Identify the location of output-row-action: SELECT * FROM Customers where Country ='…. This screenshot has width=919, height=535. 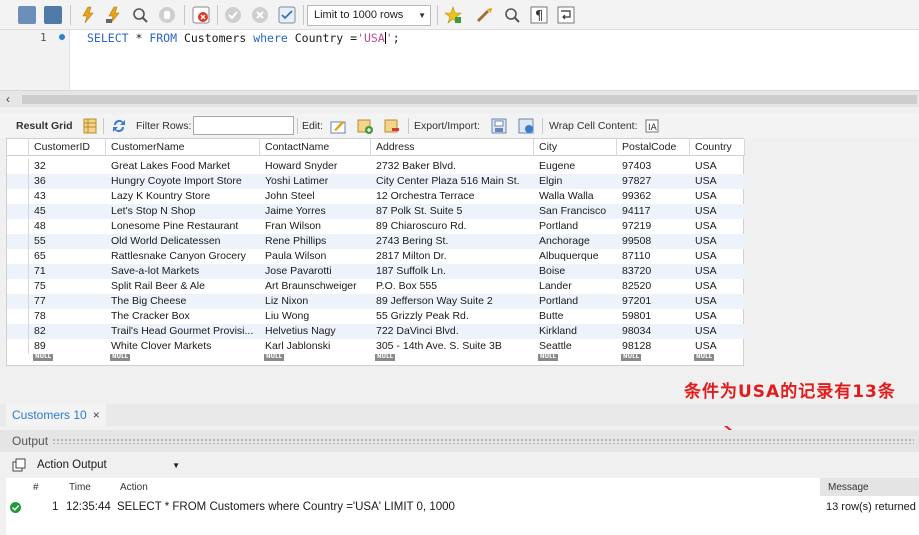
(286, 507).